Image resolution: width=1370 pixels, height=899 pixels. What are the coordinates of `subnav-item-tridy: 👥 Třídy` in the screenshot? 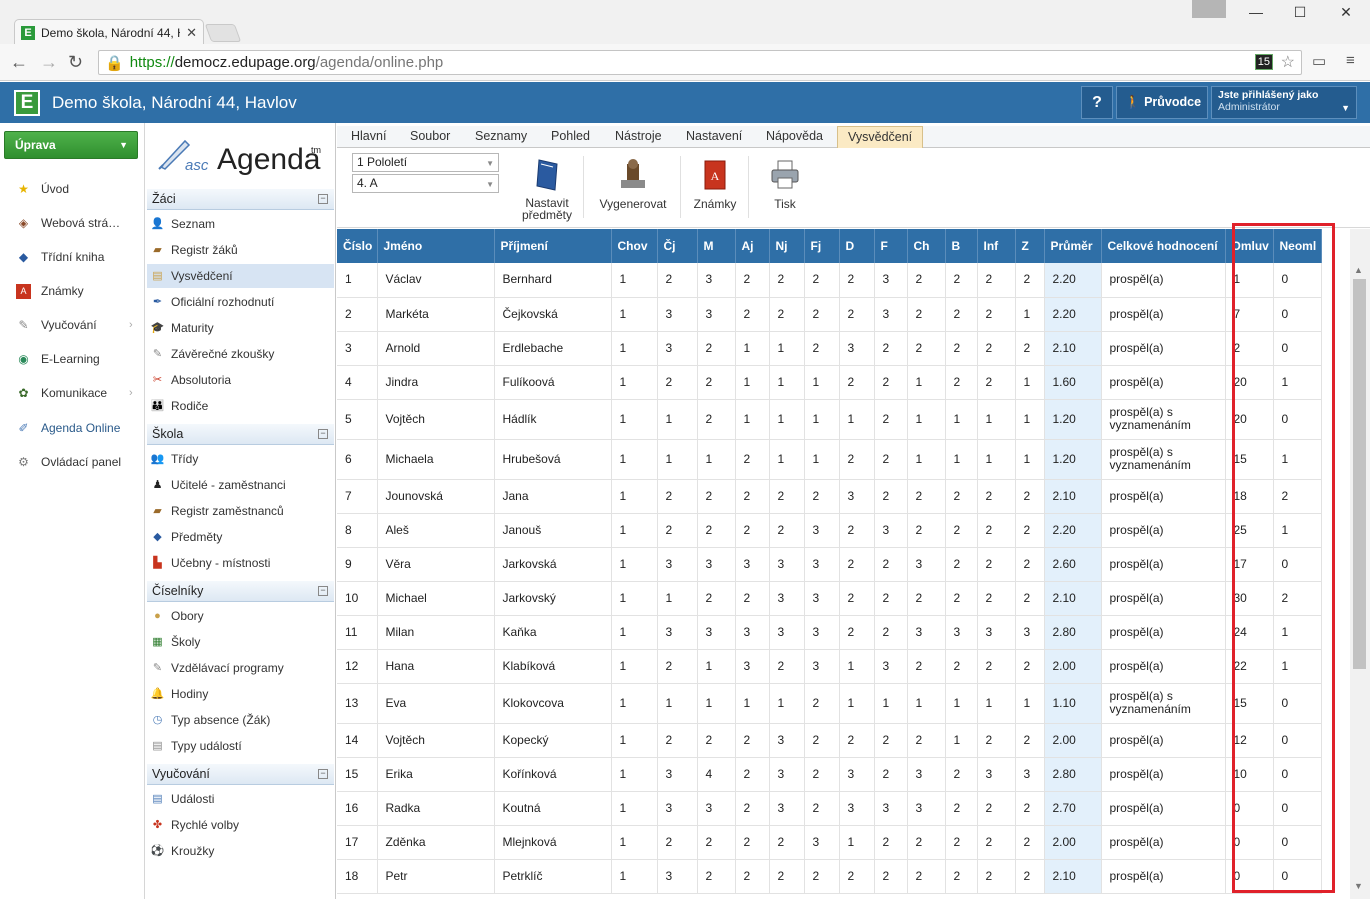 It's located at (240, 459).